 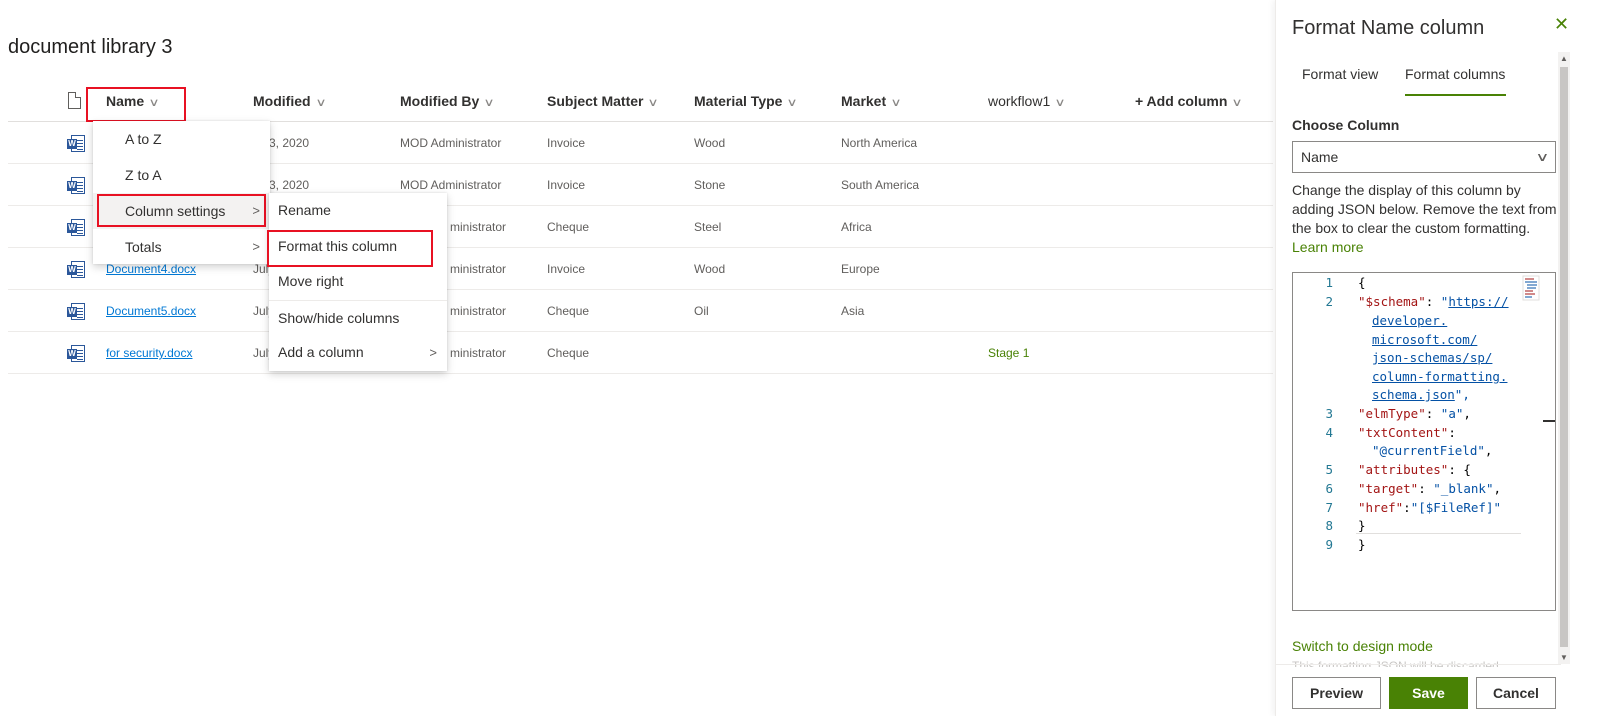 What do you see at coordinates (1455, 80) in the screenshot?
I see `tab-format-columns: Format columns` at bounding box center [1455, 80].